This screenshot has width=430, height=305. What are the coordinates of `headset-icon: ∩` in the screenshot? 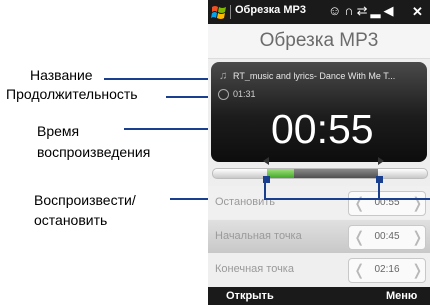 It's located at (350, 10).